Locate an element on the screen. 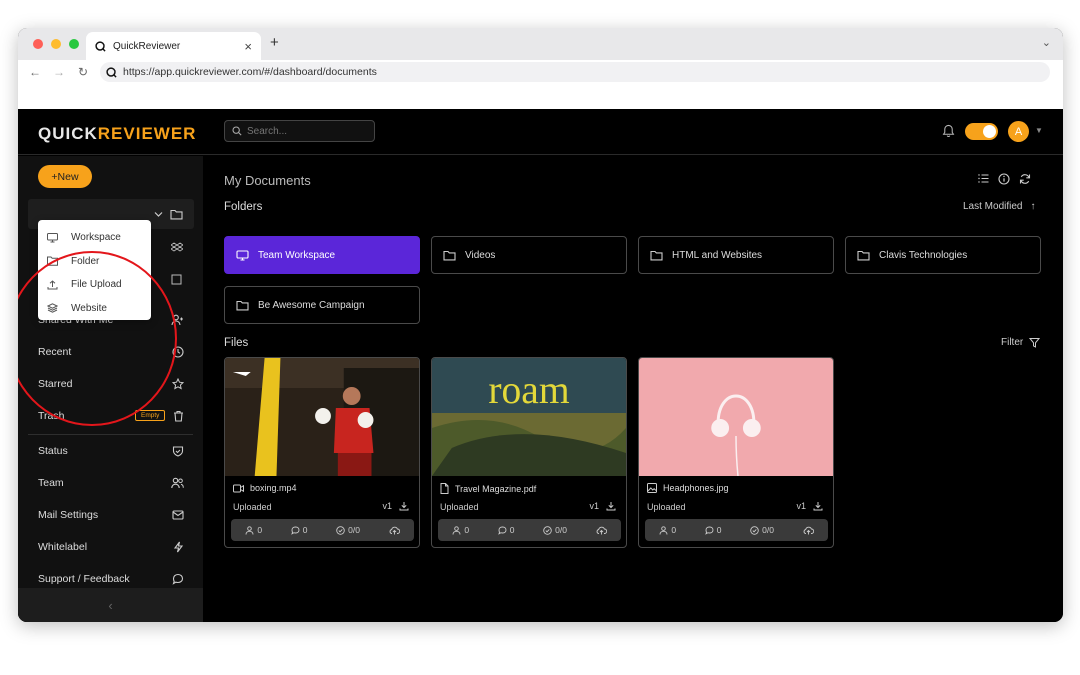 The width and height of the screenshot is (1080, 675). reload-icon: ↻ is located at coordinates (83, 72).